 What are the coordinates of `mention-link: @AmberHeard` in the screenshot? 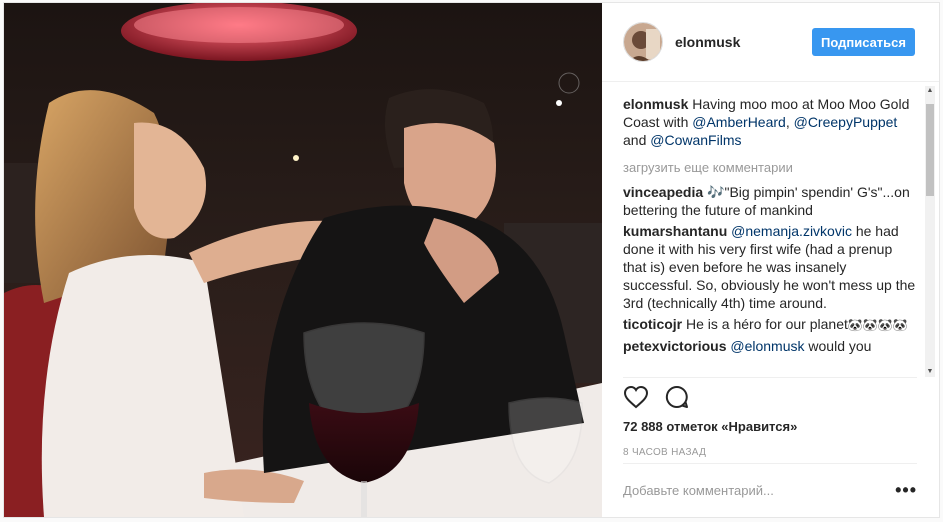 It's located at (739, 122).